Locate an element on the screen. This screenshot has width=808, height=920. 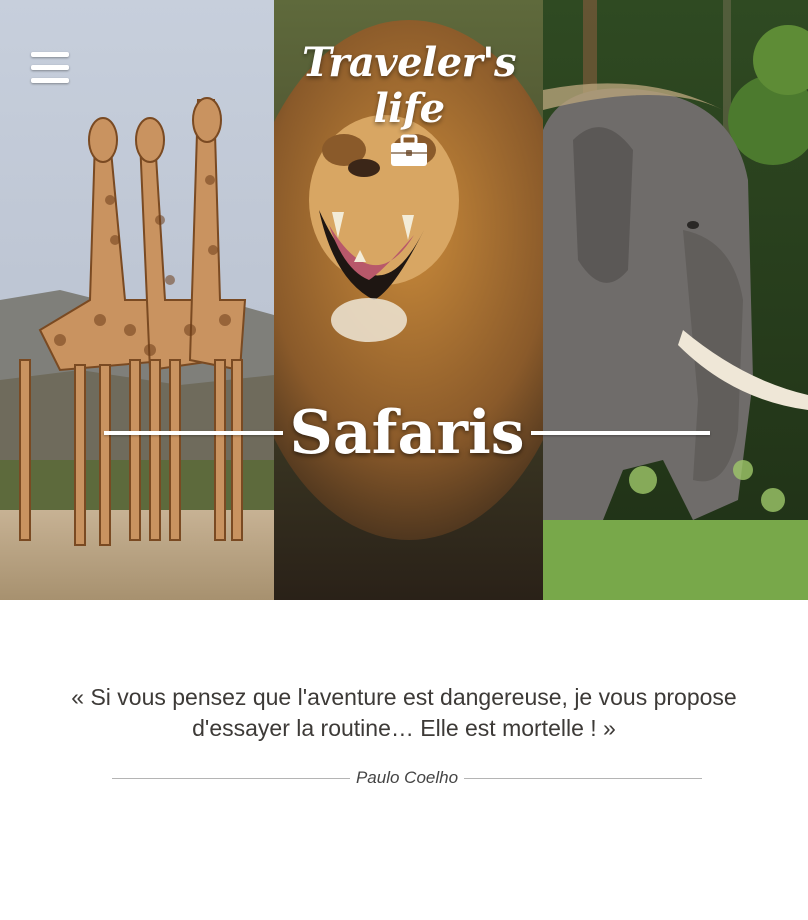
author-divider-left is located at coordinates (231, 778).